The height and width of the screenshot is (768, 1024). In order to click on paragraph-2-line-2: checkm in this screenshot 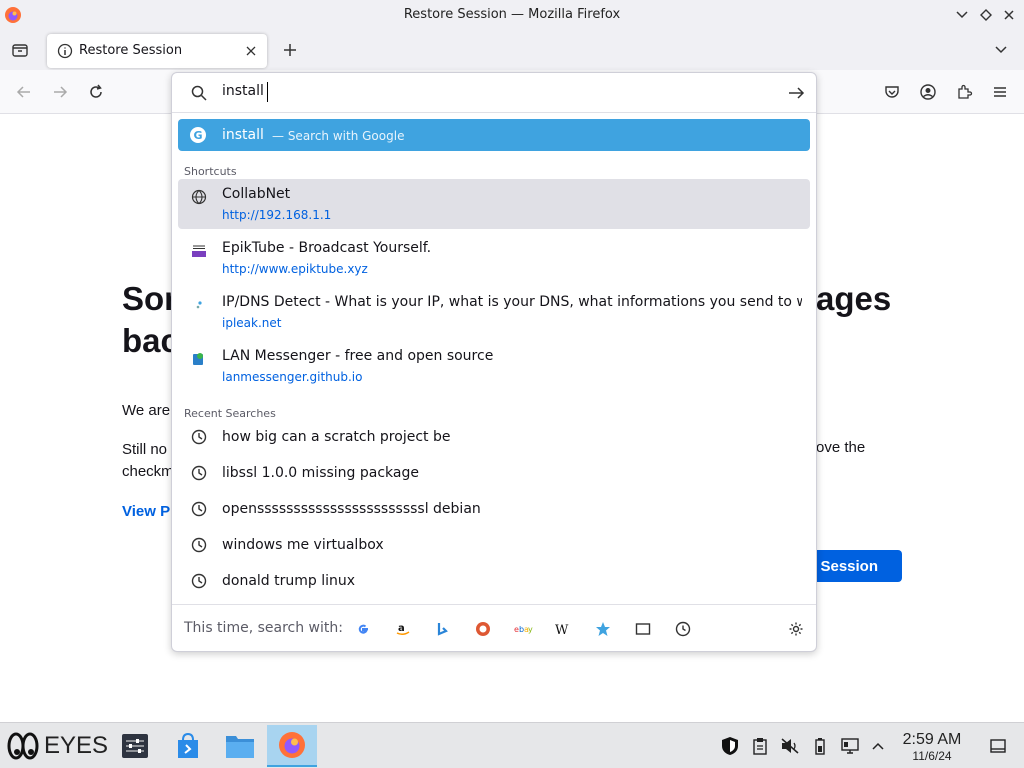, I will do `click(148, 471)`.